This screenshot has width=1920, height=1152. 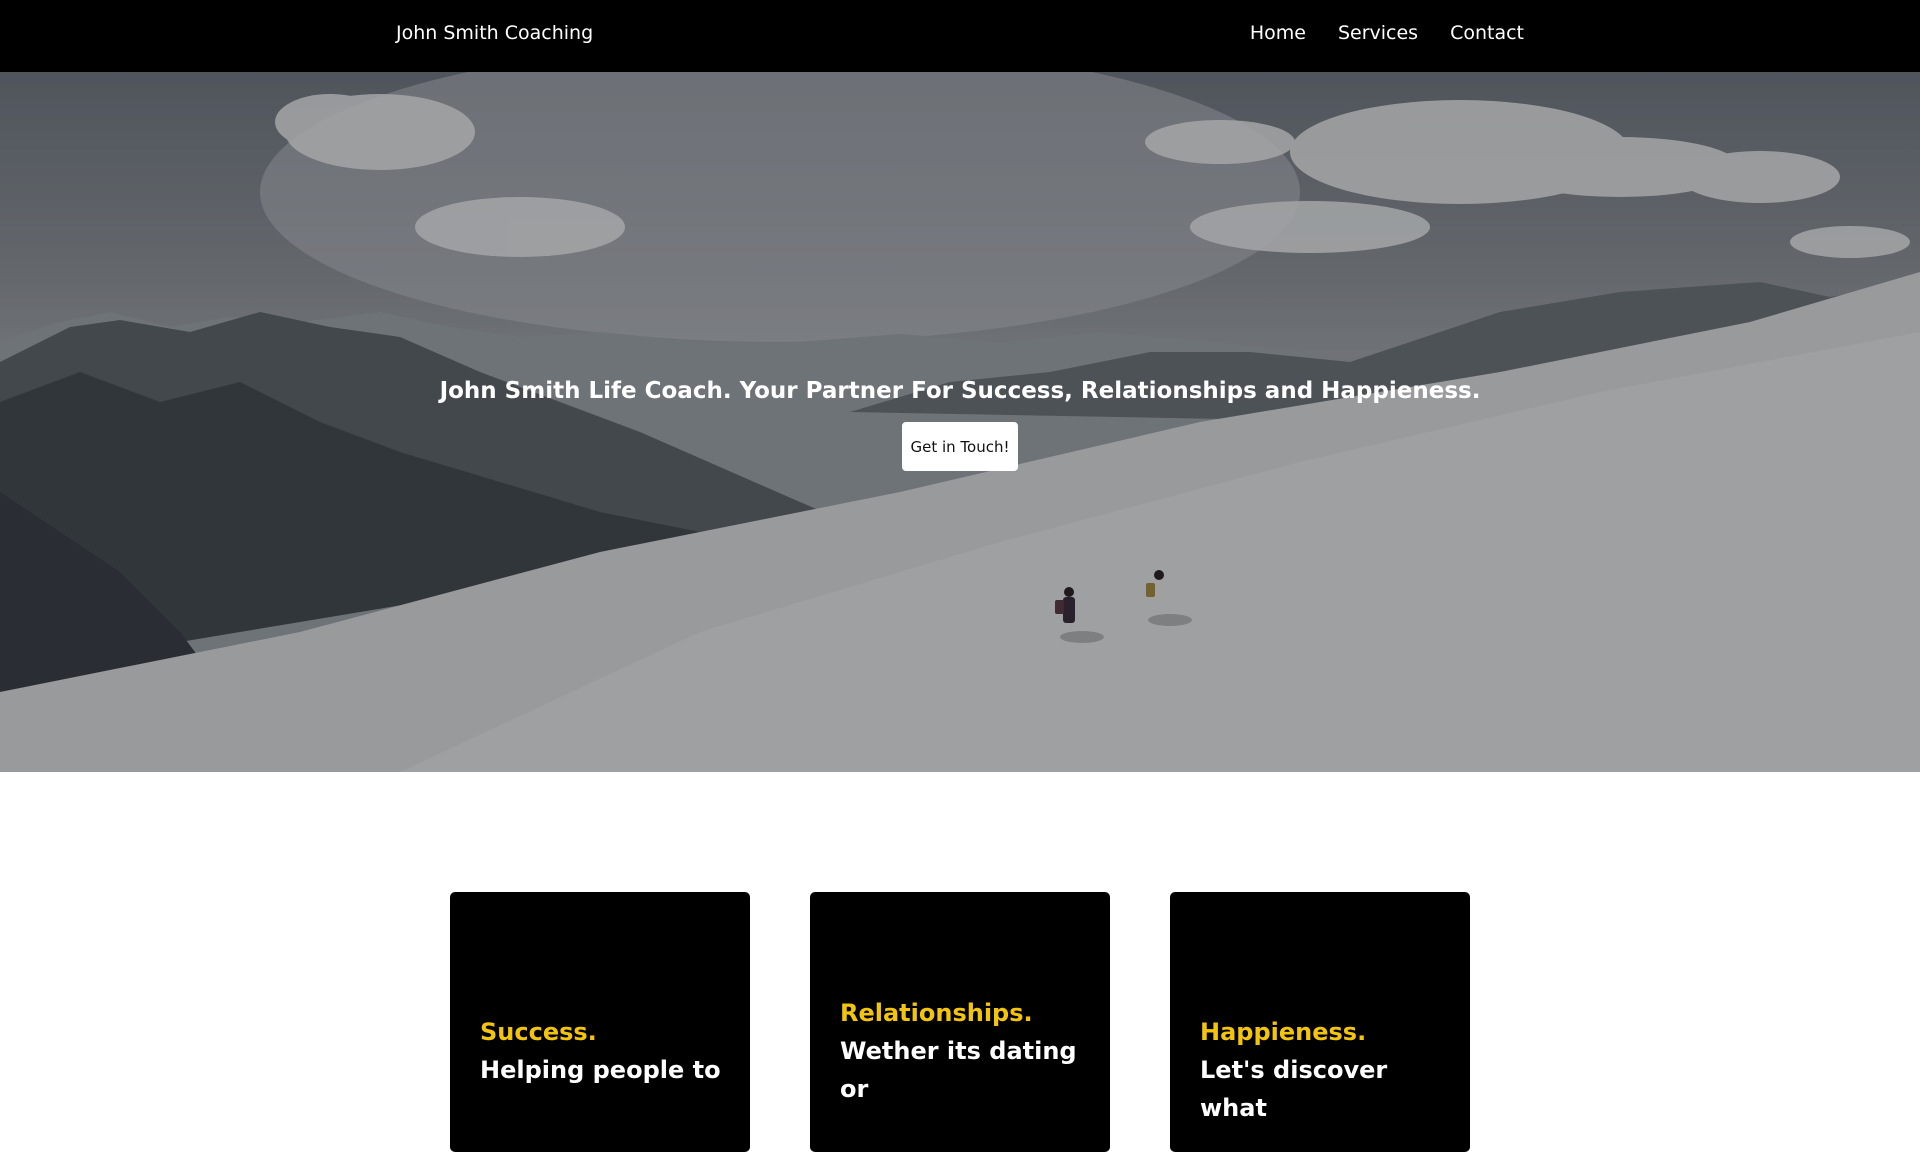 What do you see at coordinates (1283, 1032) in the screenshot?
I see `card-title: Happieness.` at bounding box center [1283, 1032].